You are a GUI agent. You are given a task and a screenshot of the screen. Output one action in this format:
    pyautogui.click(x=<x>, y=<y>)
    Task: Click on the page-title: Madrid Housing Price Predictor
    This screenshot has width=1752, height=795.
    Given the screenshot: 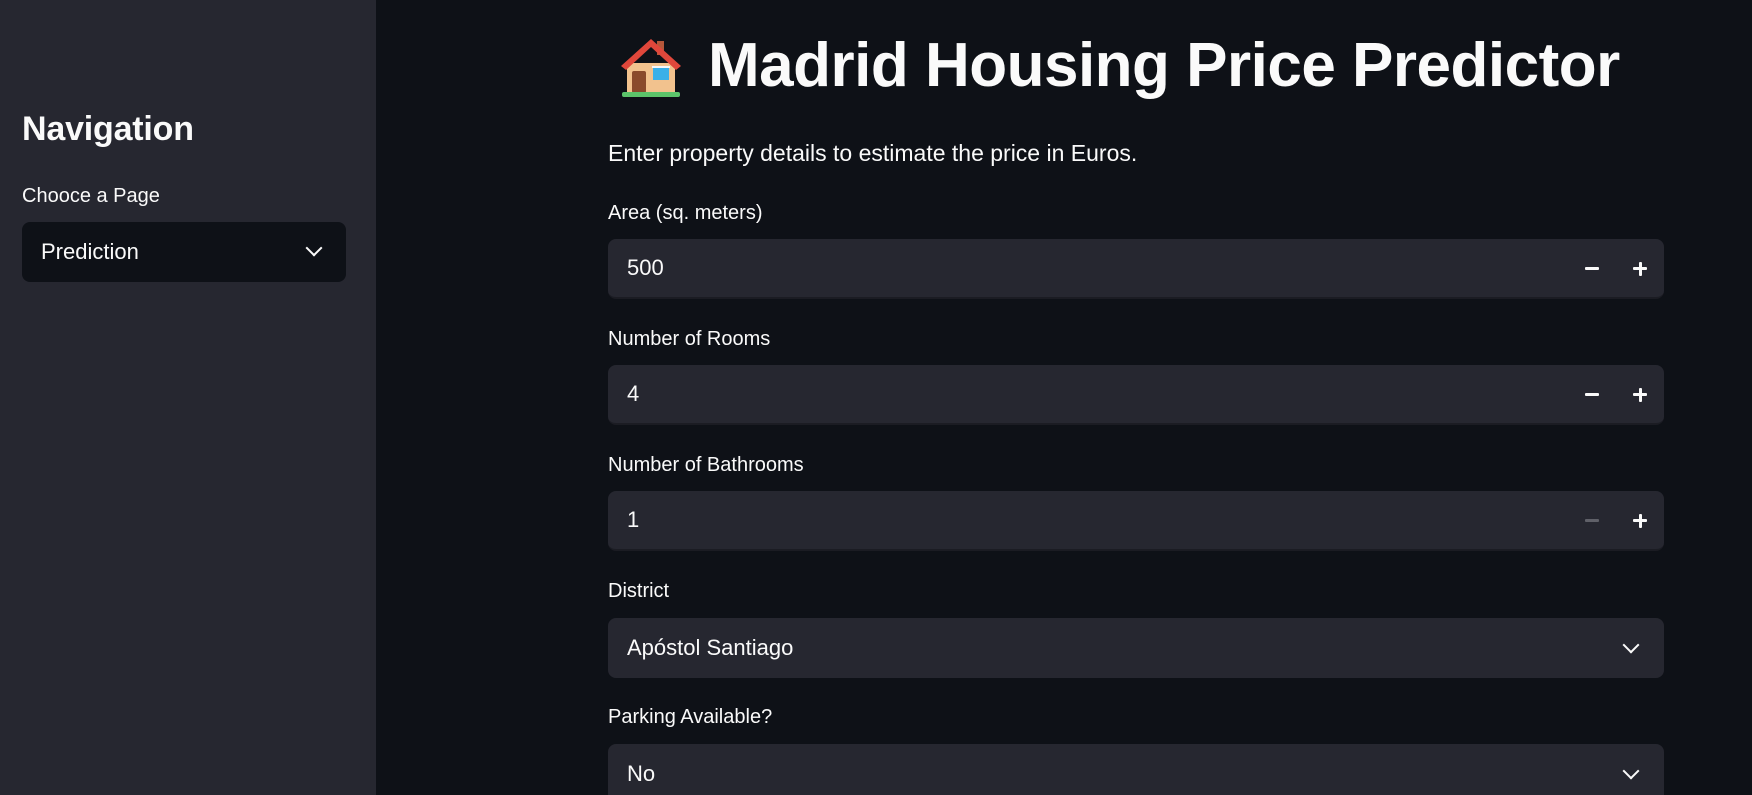 What is the action you would take?
    pyautogui.click(x=1164, y=65)
    